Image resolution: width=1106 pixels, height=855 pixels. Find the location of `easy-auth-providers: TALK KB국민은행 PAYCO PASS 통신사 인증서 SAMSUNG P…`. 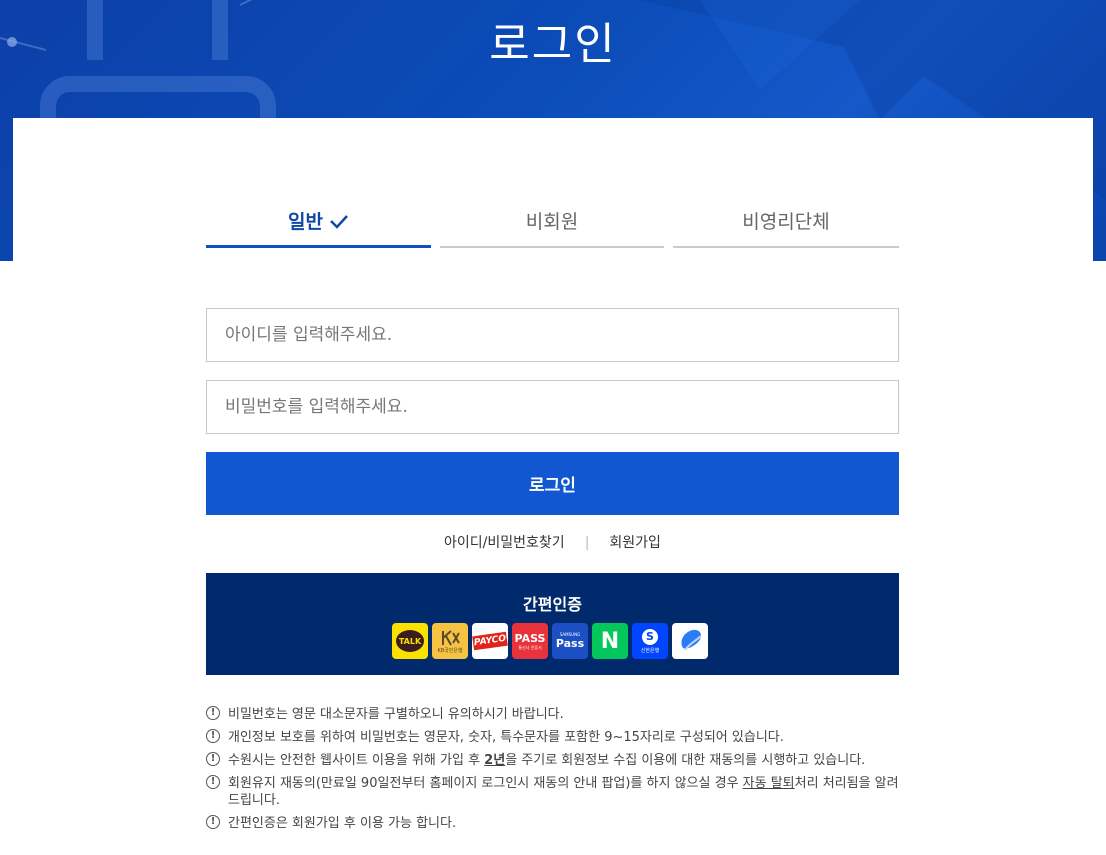

easy-auth-providers: TALK KB국민은행 PAYCO PASS 통신사 인증서 SAMSUNG P… is located at coordinates (550, 641).